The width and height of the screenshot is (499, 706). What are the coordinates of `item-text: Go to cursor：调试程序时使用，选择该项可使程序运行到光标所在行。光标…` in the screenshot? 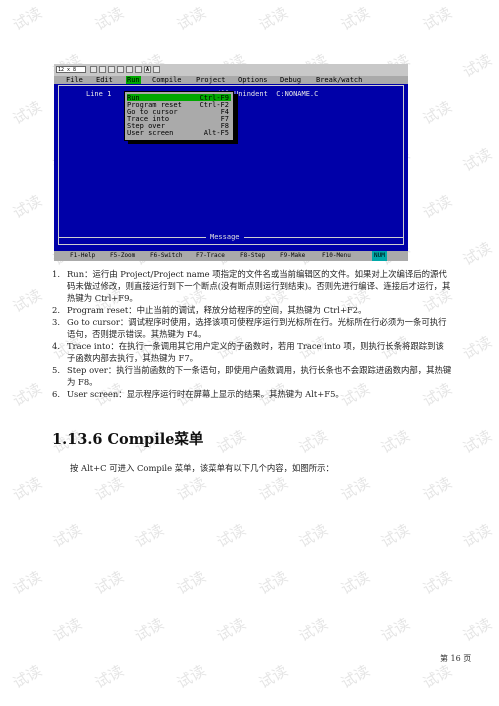 It's located at (257, 328).